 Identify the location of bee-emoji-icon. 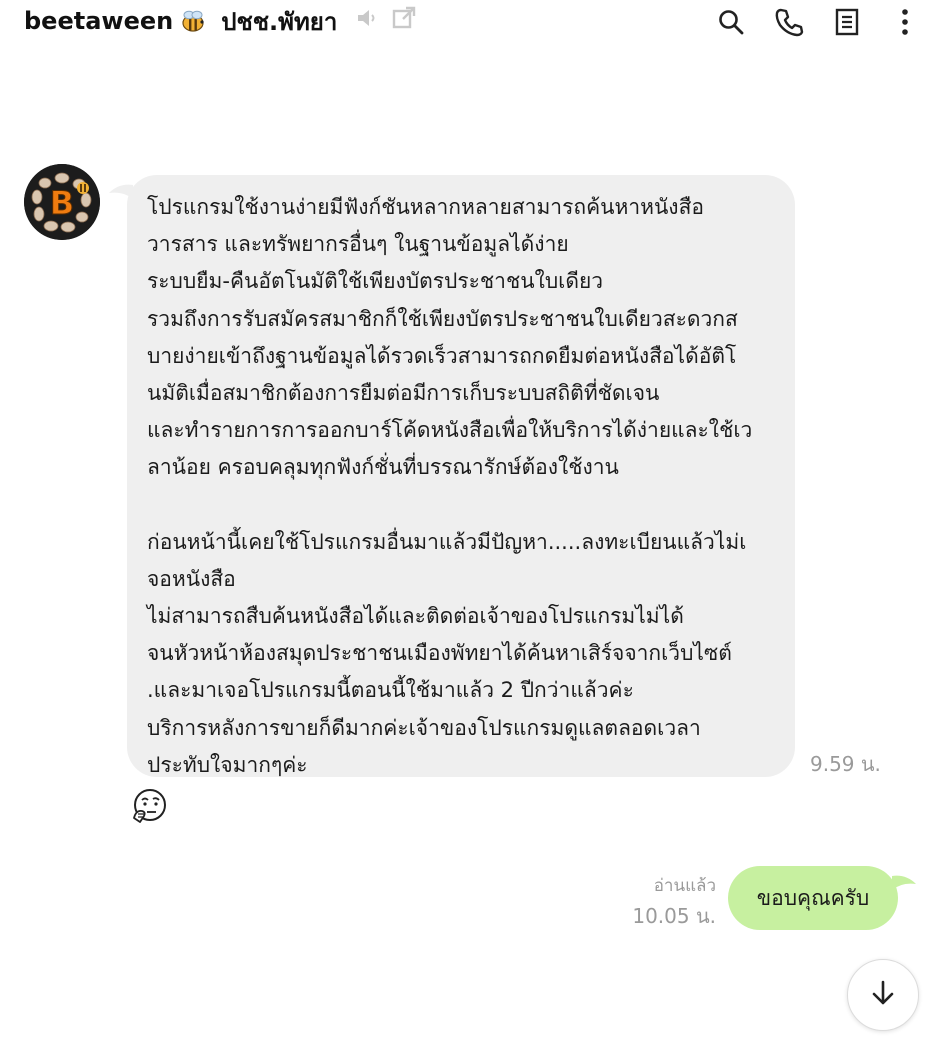
(193, 21).